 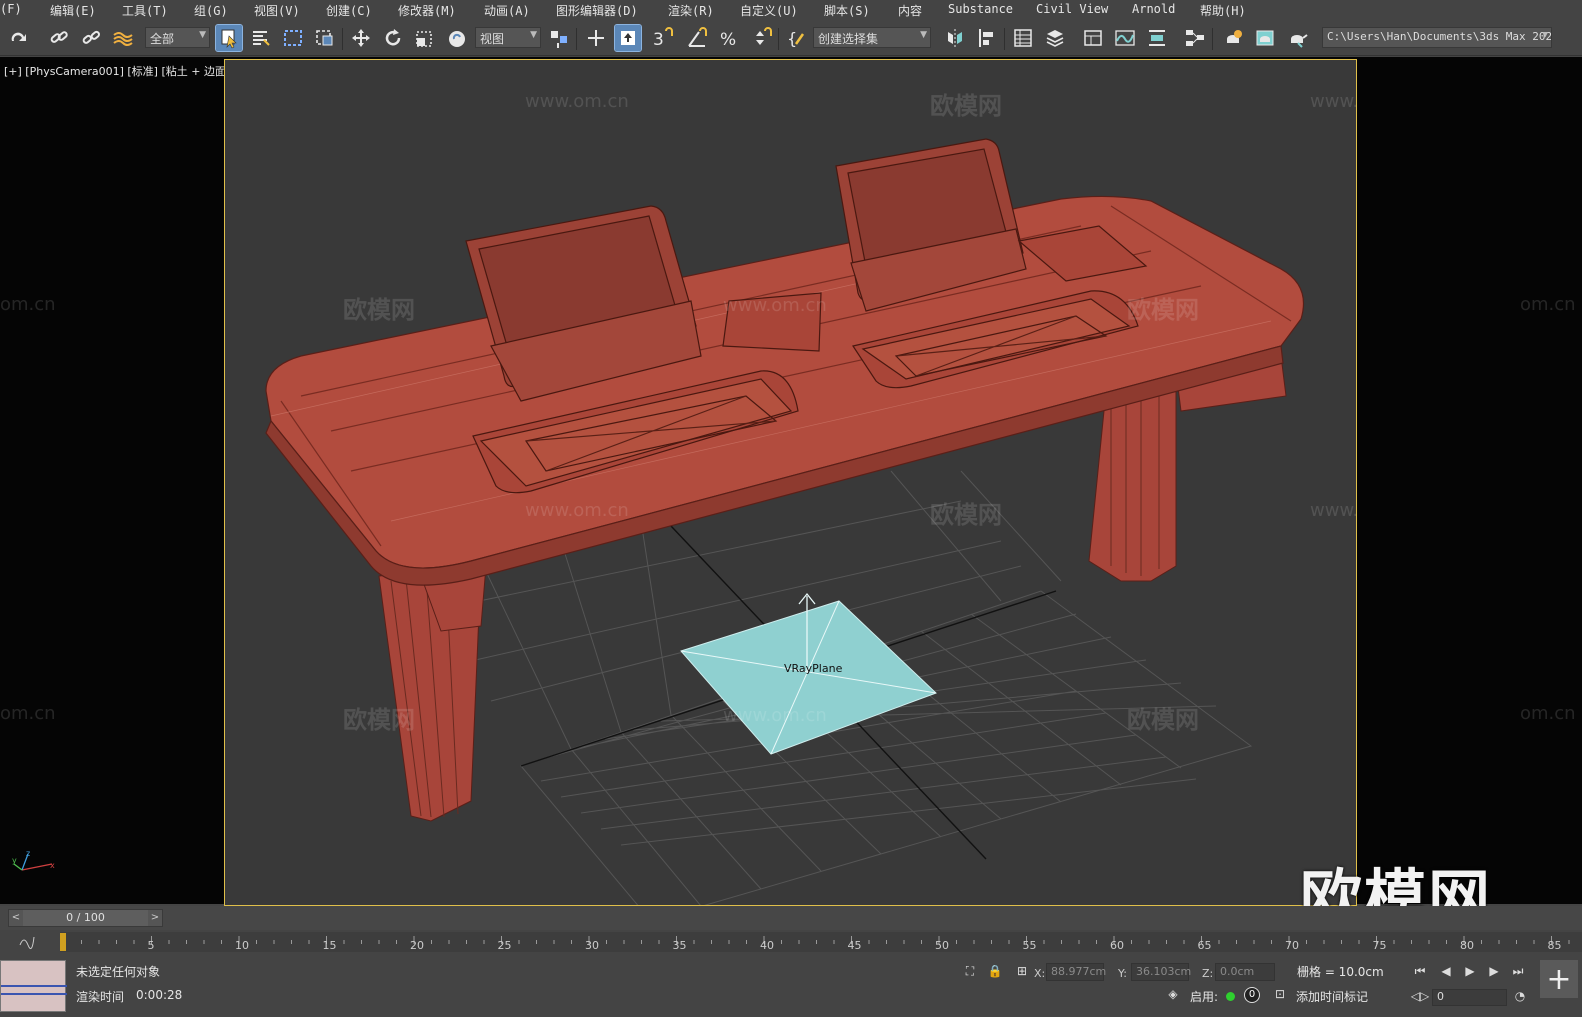 I want to click on percent-snap-button: %, so click(x=729, y=38).